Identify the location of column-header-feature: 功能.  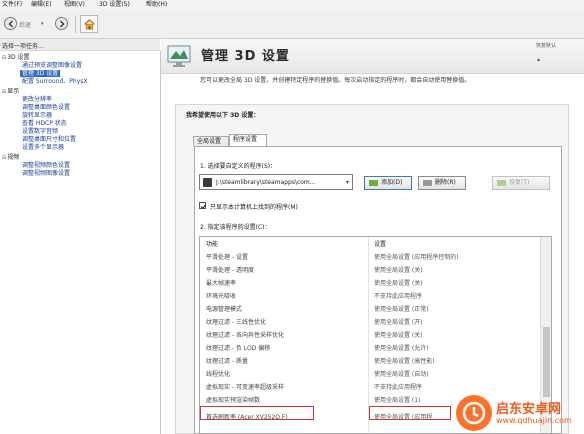
(212, 243).